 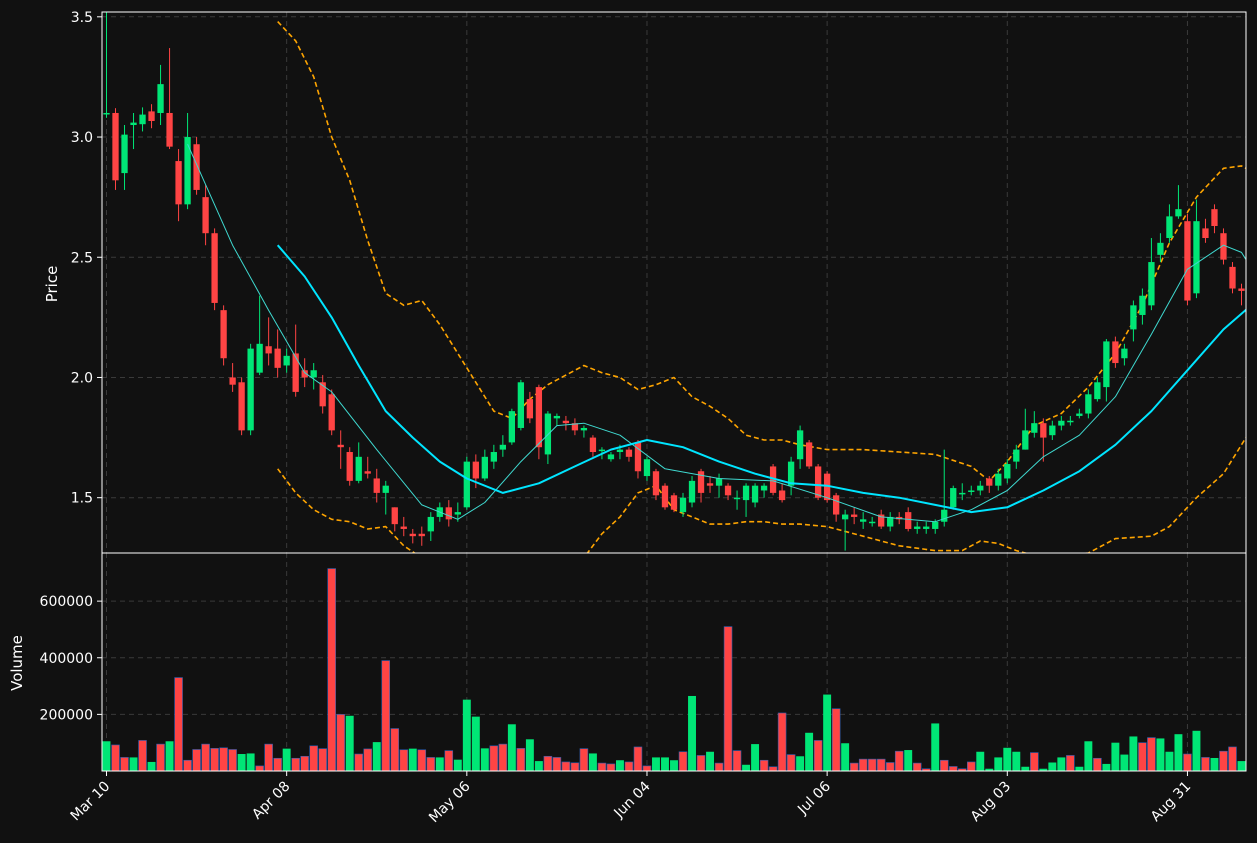 I want to click on volume-axis-label: Volume, so click(x=17, y=663).